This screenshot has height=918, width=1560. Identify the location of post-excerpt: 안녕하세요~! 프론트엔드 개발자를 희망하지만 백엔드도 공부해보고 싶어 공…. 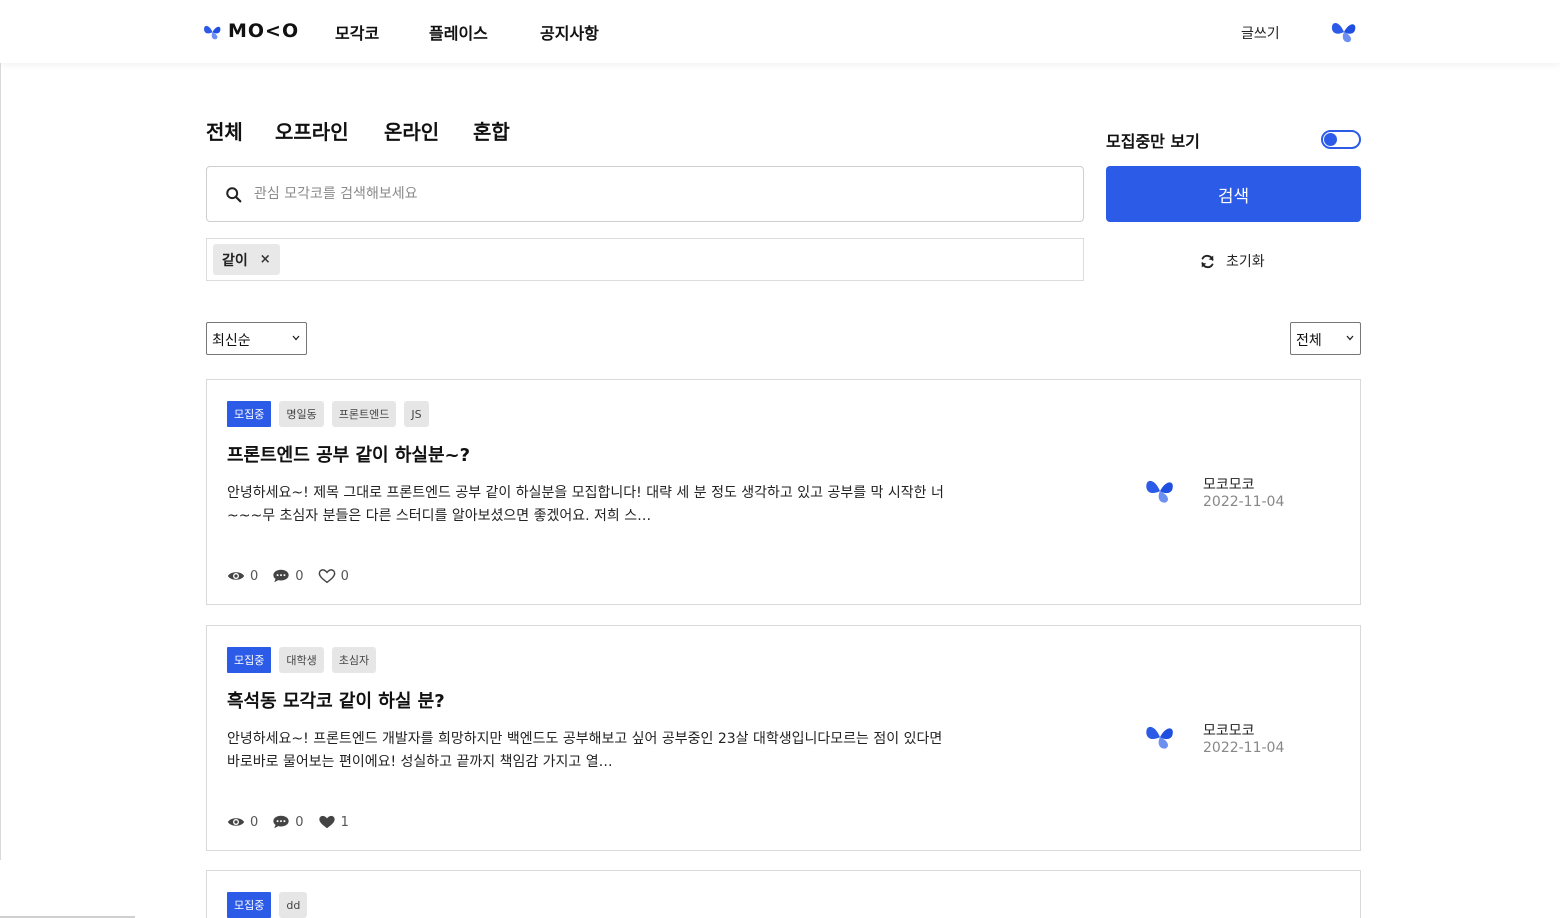
(627, 751).